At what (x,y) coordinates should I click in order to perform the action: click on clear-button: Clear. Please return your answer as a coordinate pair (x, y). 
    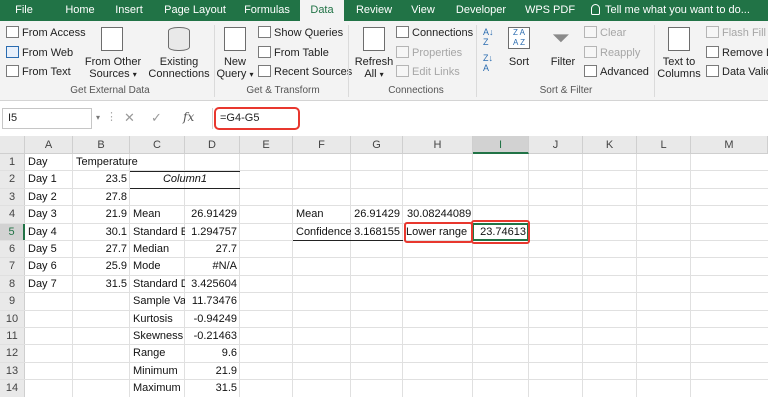
    Looking at the image, I should click on (605, 32).